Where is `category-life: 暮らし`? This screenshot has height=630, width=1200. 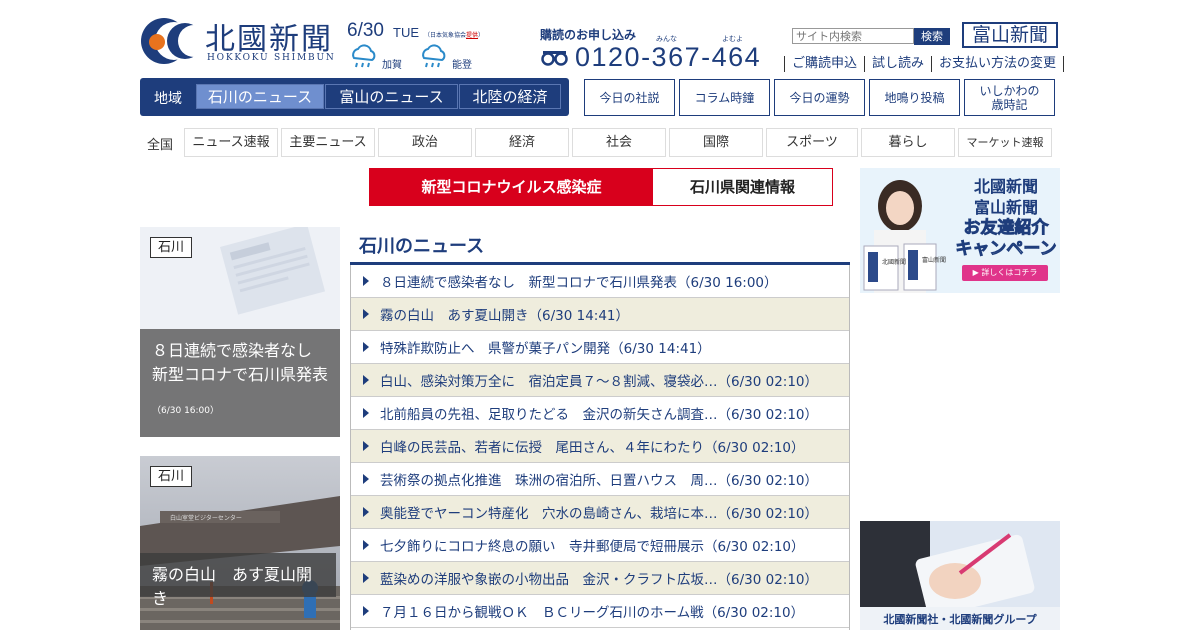
category-life: 暮らし is located at coordinates (908, 142).